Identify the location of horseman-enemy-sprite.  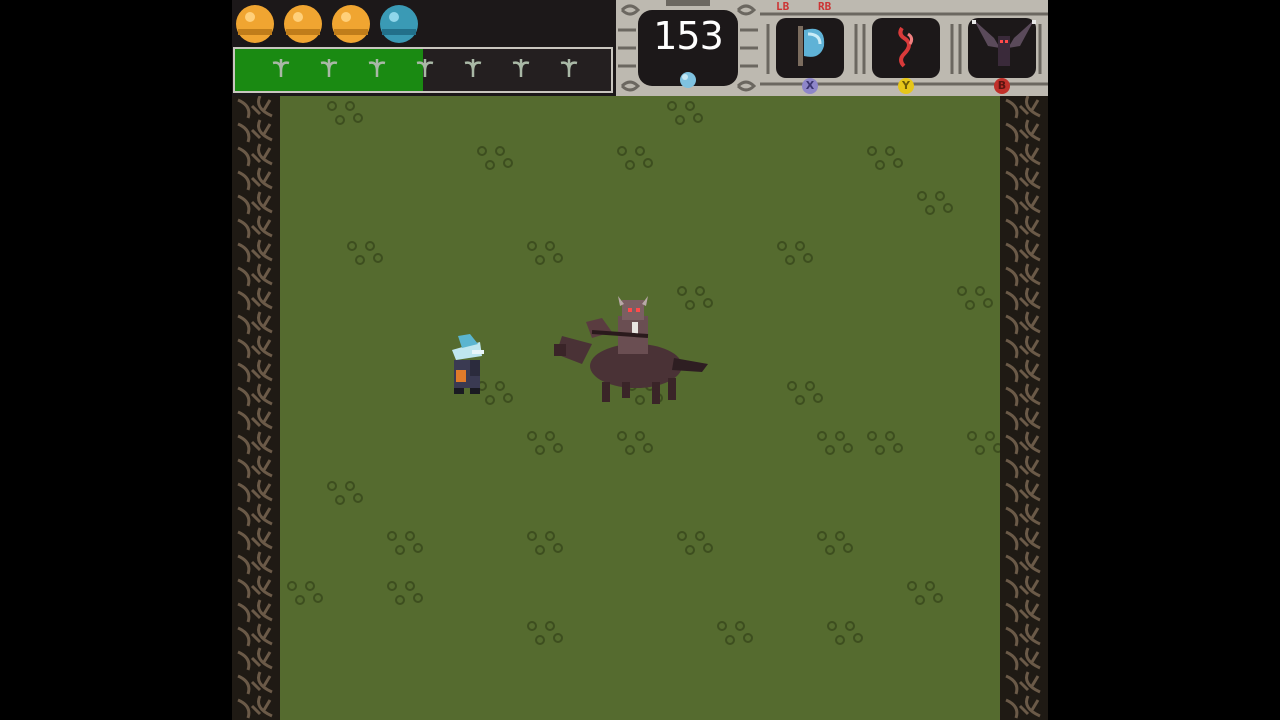
(631, 350).